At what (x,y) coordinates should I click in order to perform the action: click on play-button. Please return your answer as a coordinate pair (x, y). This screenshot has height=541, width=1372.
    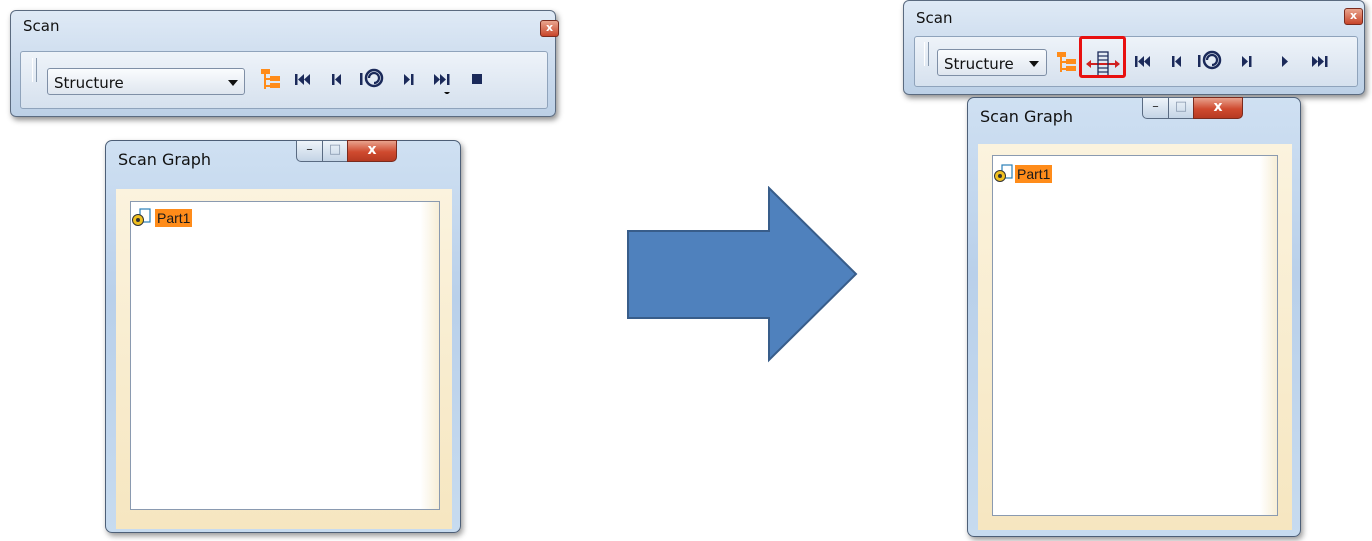
    Looking at the image, I should click on (1285, 62).